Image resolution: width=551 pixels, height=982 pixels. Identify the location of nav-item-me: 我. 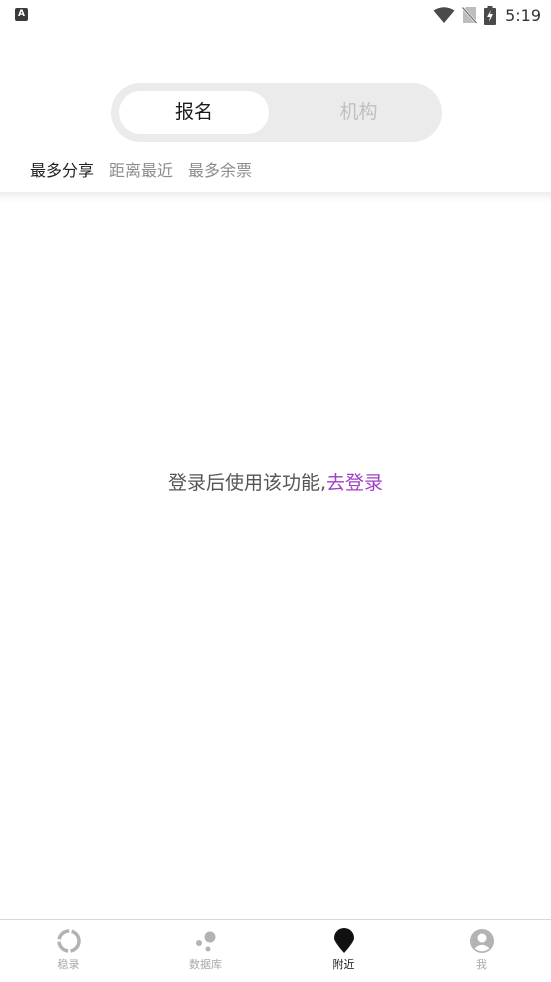
(481, 950).